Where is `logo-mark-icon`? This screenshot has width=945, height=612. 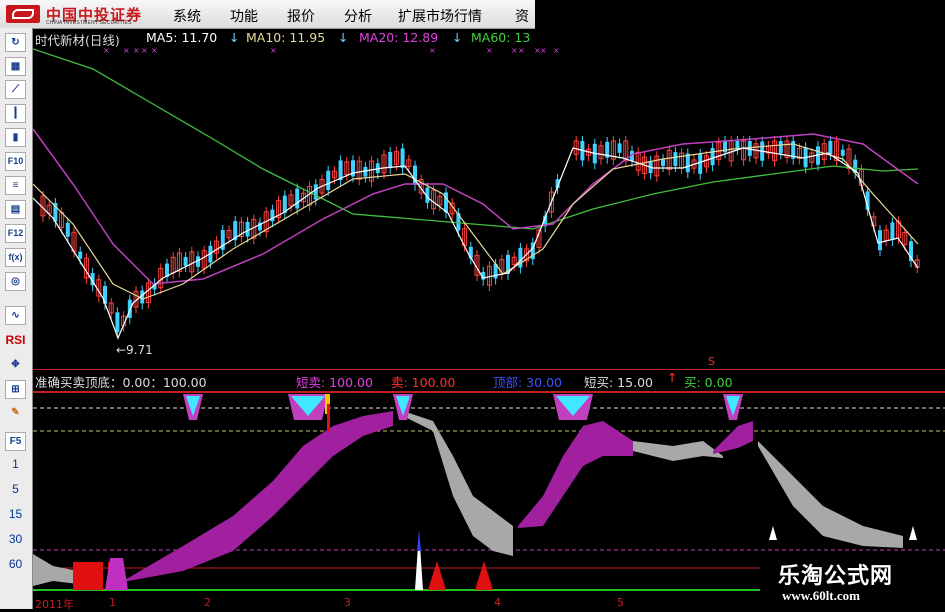 logo-mark-icon is located at coordinates (23, 14).